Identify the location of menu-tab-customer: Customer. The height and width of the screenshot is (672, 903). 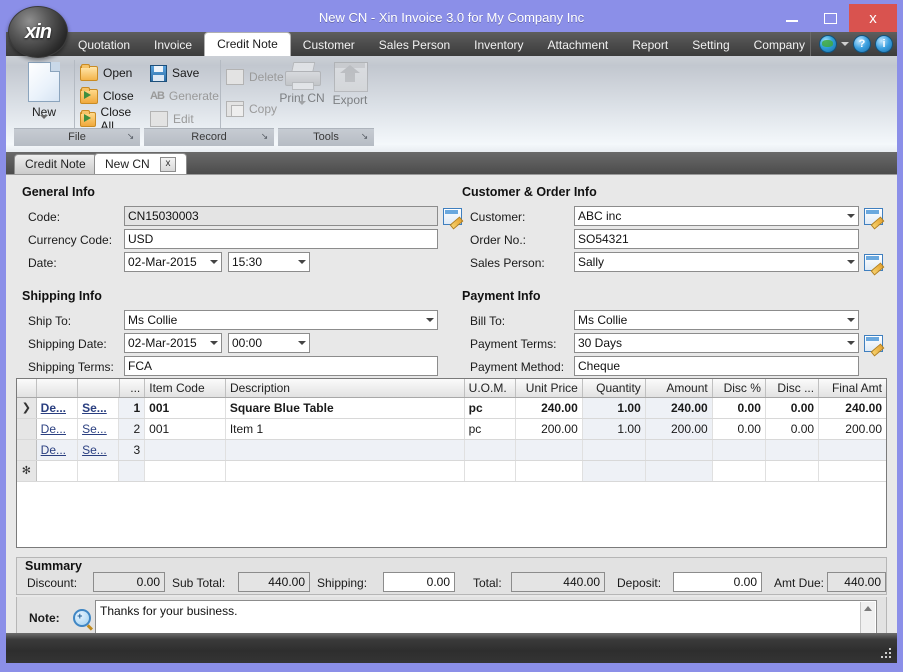
(329, 45).